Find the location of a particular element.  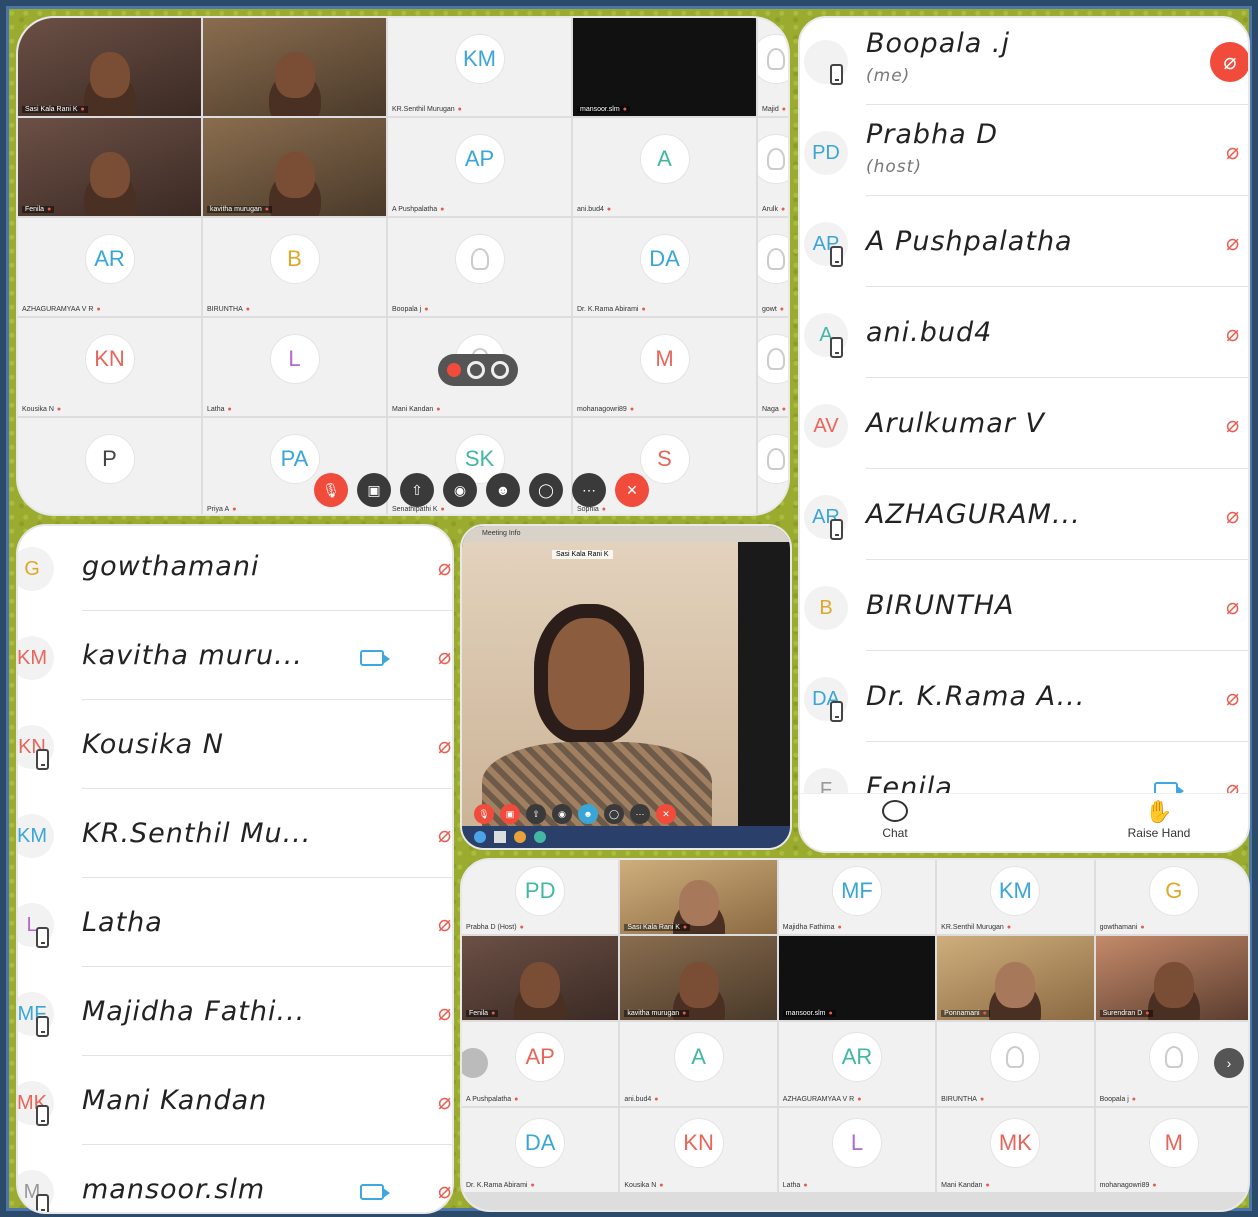

speaker-participants-button: ☻ is located at coordinates (588, 814).